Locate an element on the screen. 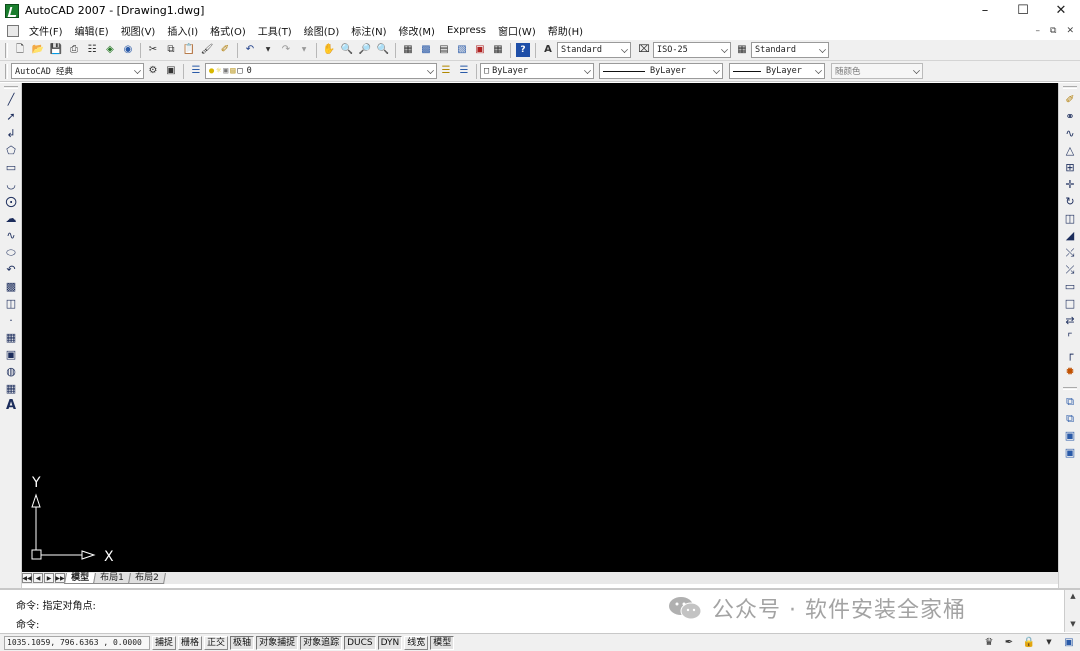  workspace-save-icon: ▣ is located at coordinates (171, 71).